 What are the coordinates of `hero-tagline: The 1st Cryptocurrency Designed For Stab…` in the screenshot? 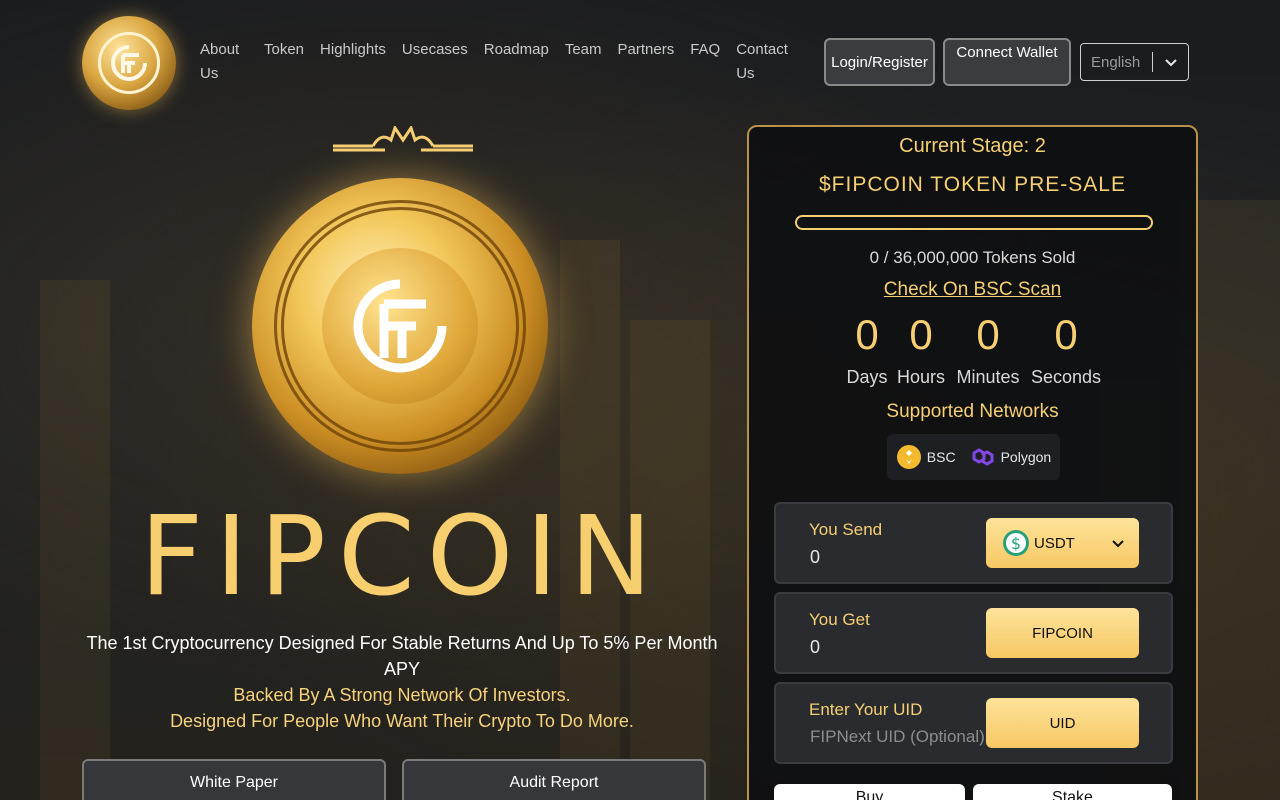 It's located at (402, 656).